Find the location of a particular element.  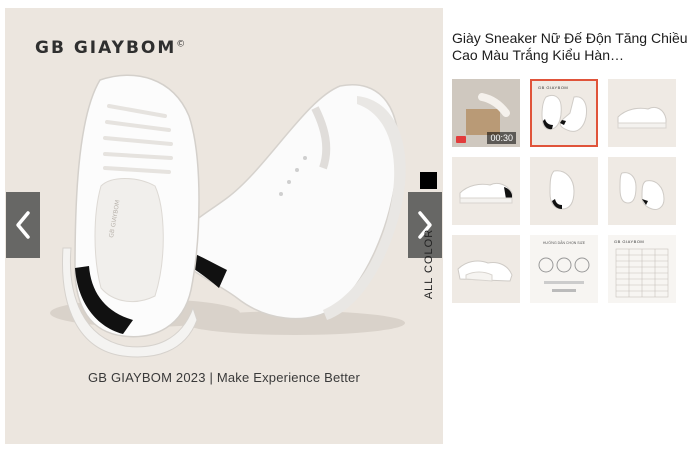

previous-image-button is located at coordinates (23, 225).